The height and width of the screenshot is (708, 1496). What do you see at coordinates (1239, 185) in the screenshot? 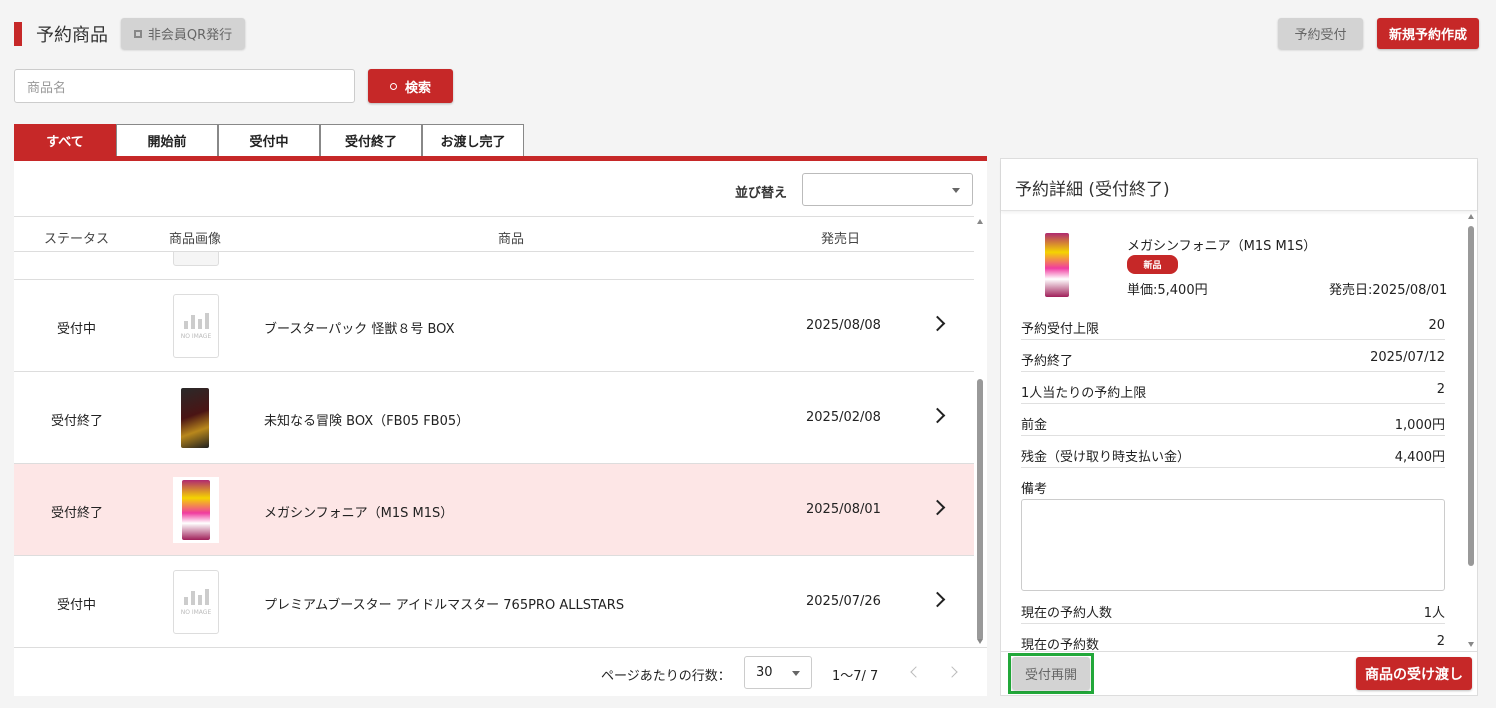
I see `detail-header: 予約詳細 (受付終了)` at bounding box center [1239, 185].